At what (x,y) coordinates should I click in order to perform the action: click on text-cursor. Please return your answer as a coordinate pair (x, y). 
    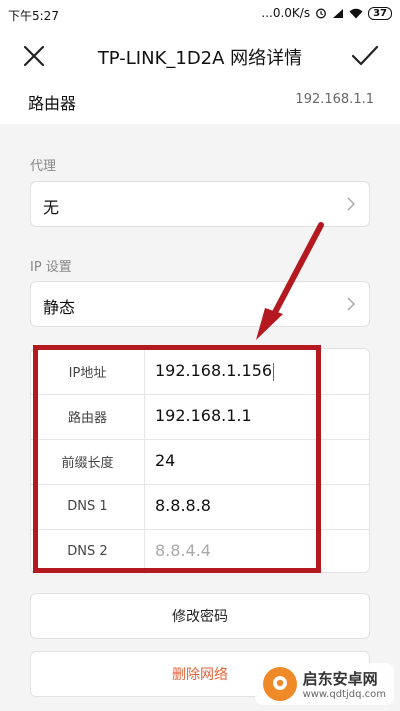
    Looking at the image, I should click on (274, 371).